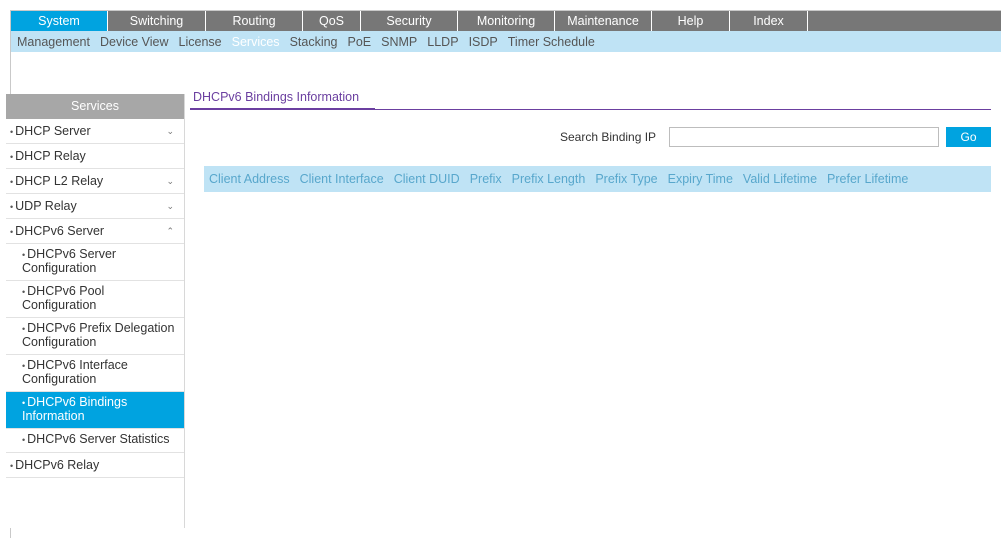  I want to click on subnav-stacking: Stacking, so click(314, 42).